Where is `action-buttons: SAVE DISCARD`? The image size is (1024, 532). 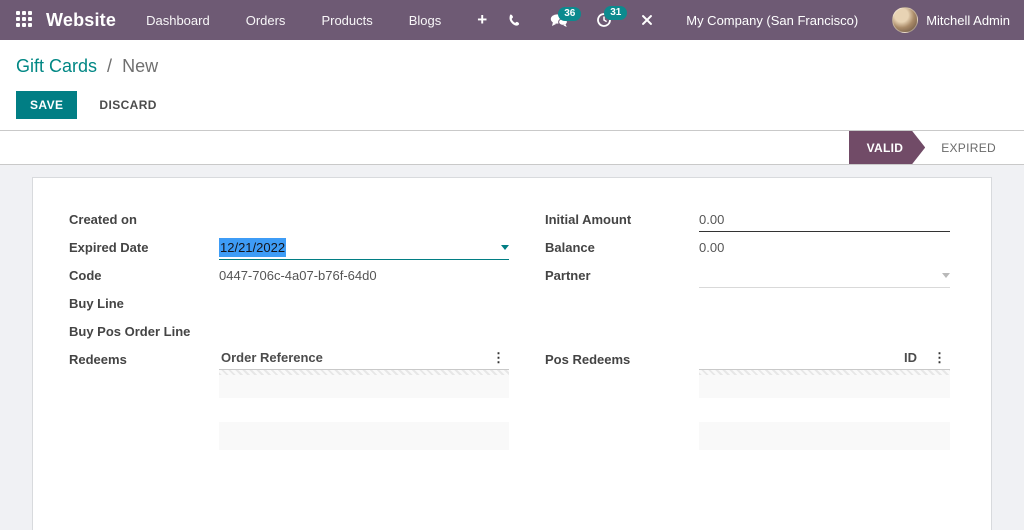 action-buttons: SAVE DISCARD is located at coordinates (512, 105).